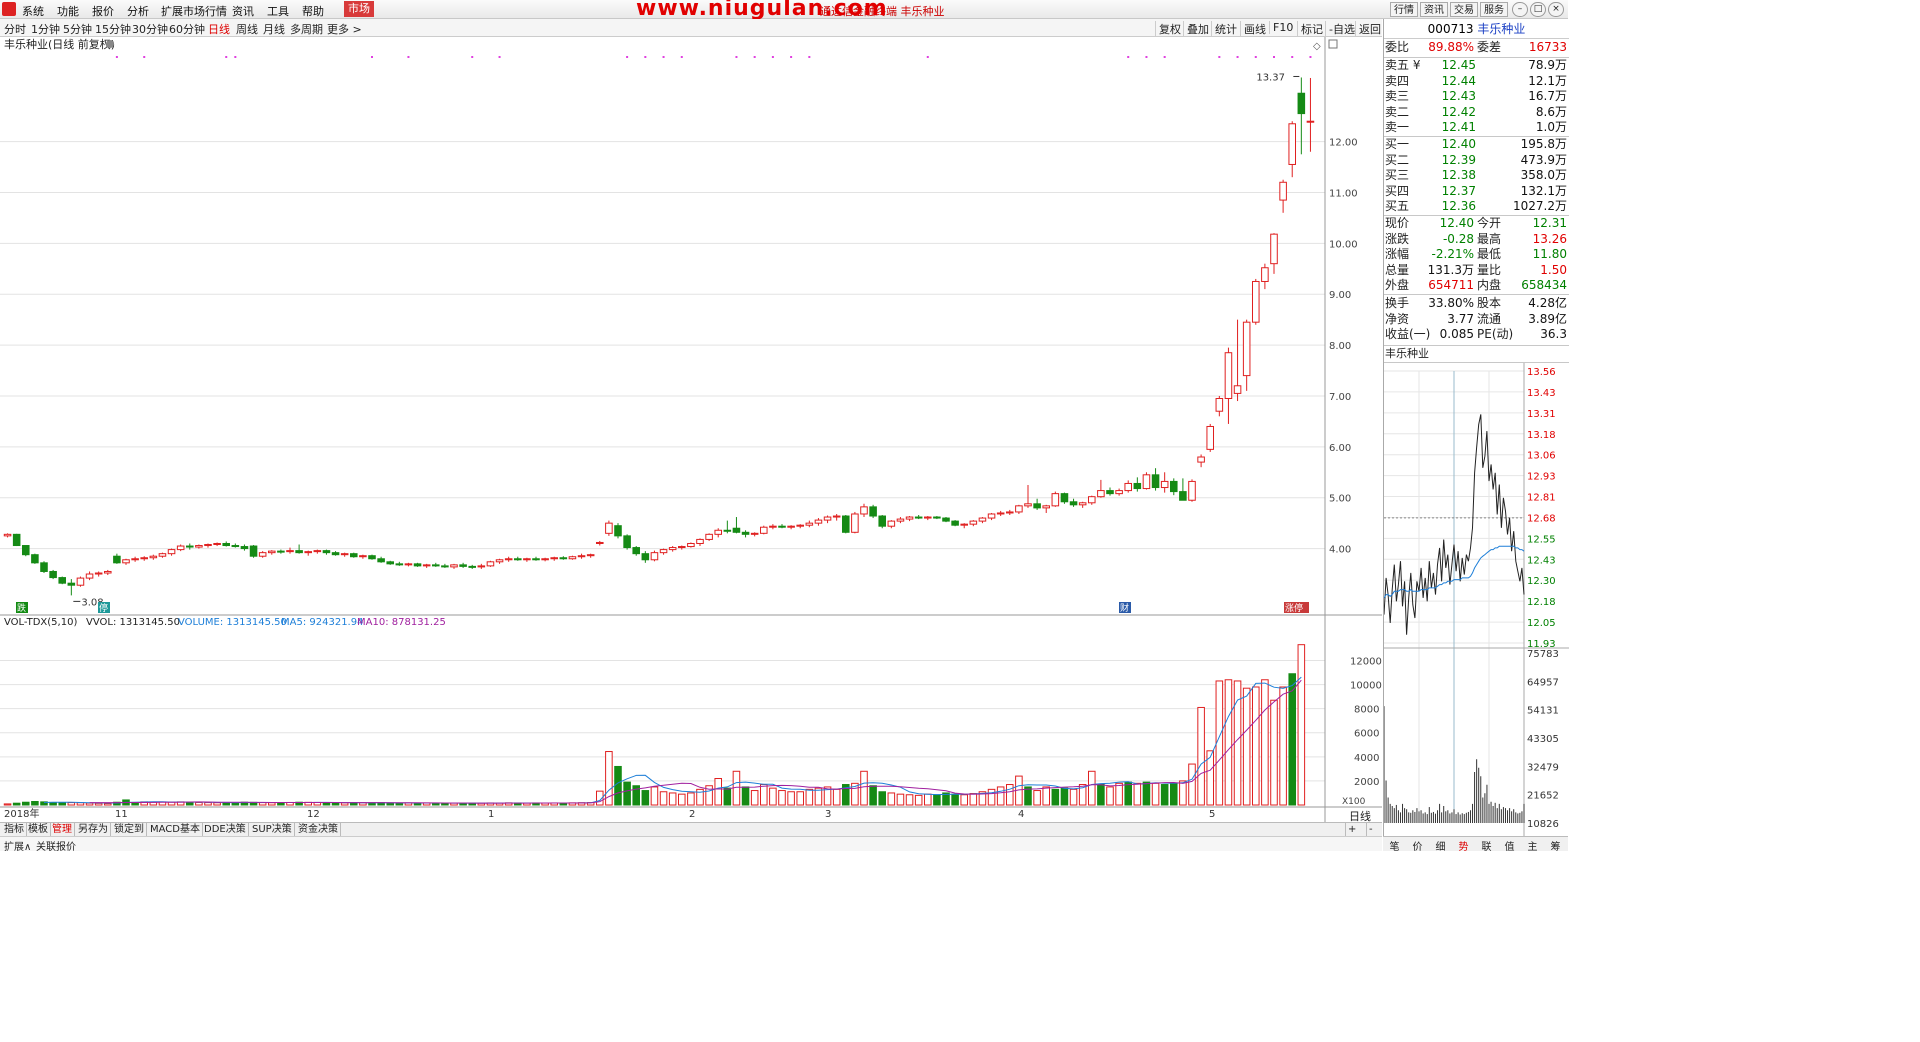 Image resolution: width=1920 pixels, height=1042 pixels. I want to click on menu-item-market: 市场, so click(359, 9).